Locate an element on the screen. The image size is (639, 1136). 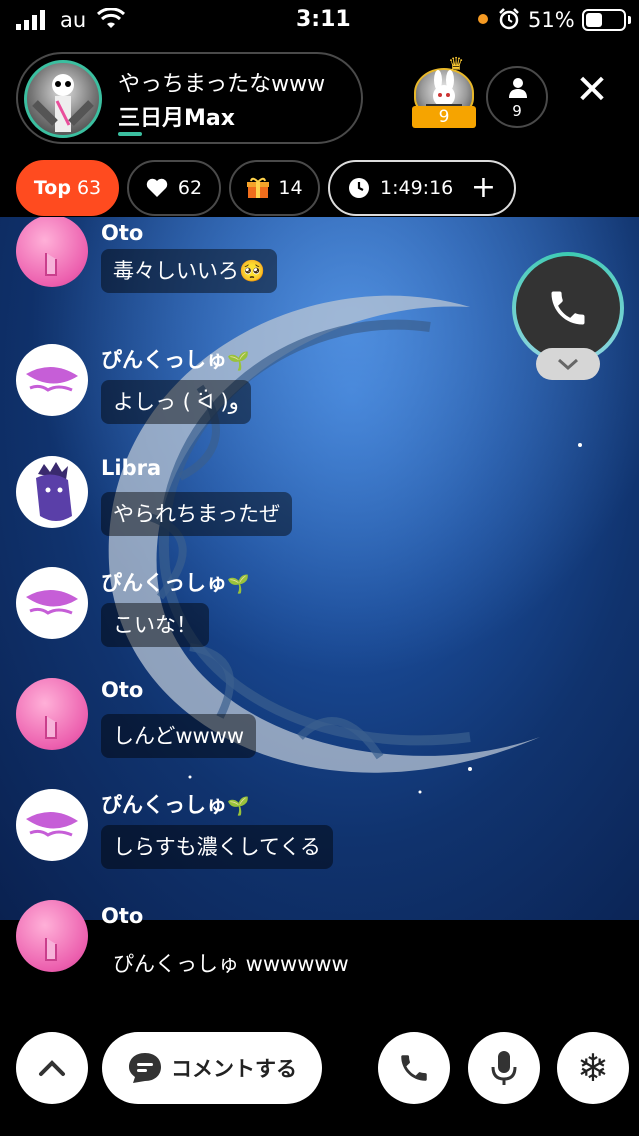
comment-button: コメントする is located at coordinates (212, 1068).